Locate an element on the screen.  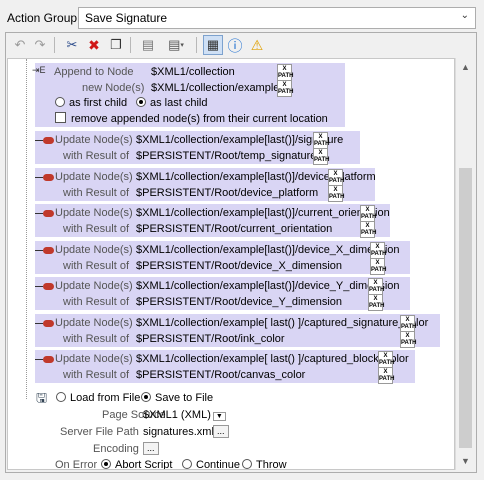
encoding-label: Encoding is located at coordinates (116, 449).